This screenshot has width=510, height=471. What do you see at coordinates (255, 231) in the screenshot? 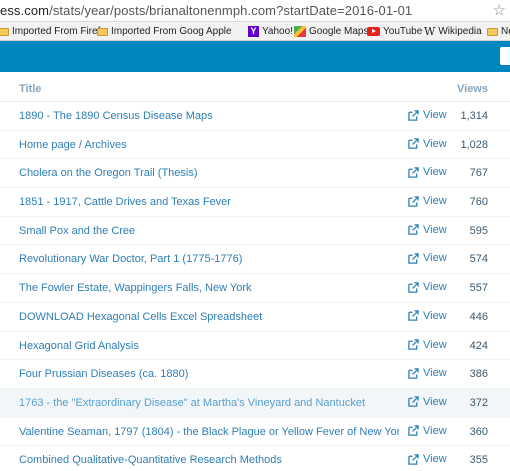
I see `table-row: Small Pox and the Cree View 595` at bounding box center [255, 231].